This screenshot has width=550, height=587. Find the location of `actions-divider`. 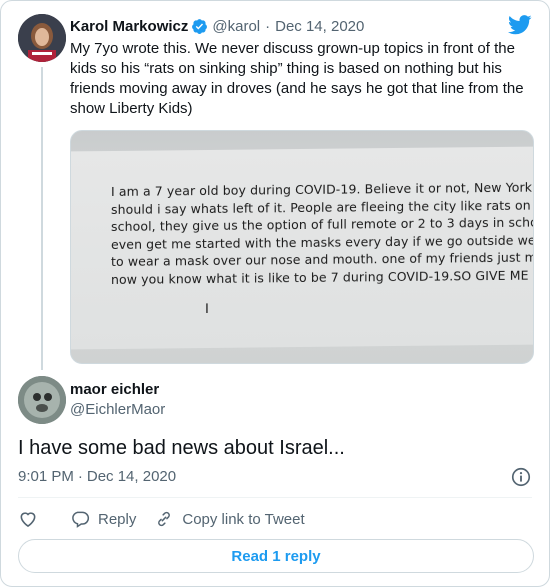

actions-divider is located at coordinates (275, 497).